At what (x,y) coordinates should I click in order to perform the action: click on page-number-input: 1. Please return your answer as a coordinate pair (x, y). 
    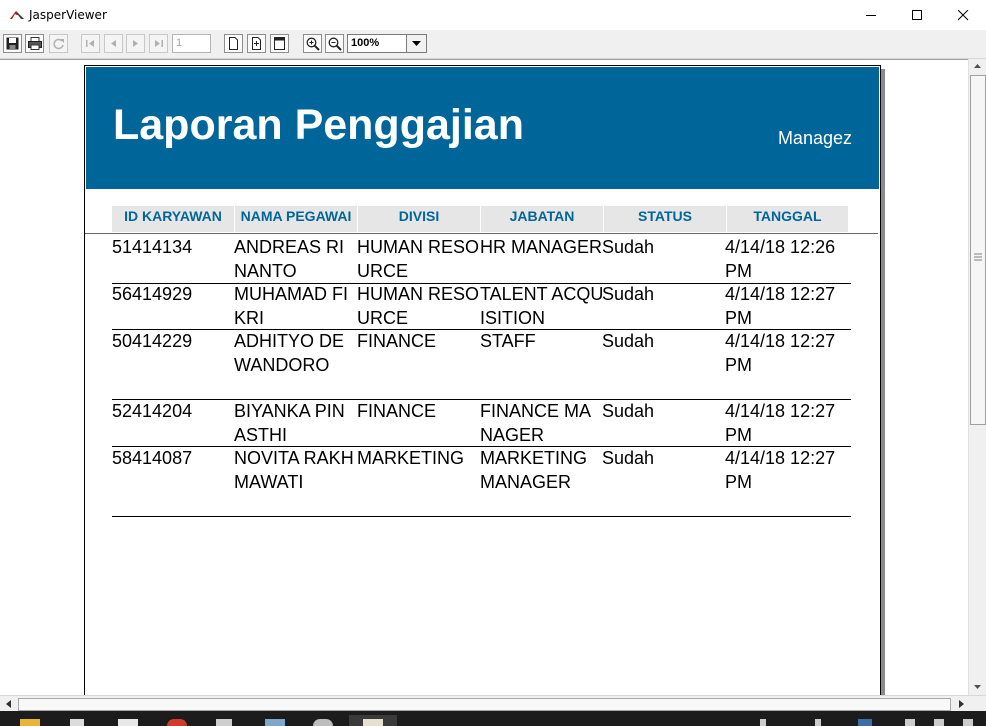
    Looking at the image, I should click on (191, 43).